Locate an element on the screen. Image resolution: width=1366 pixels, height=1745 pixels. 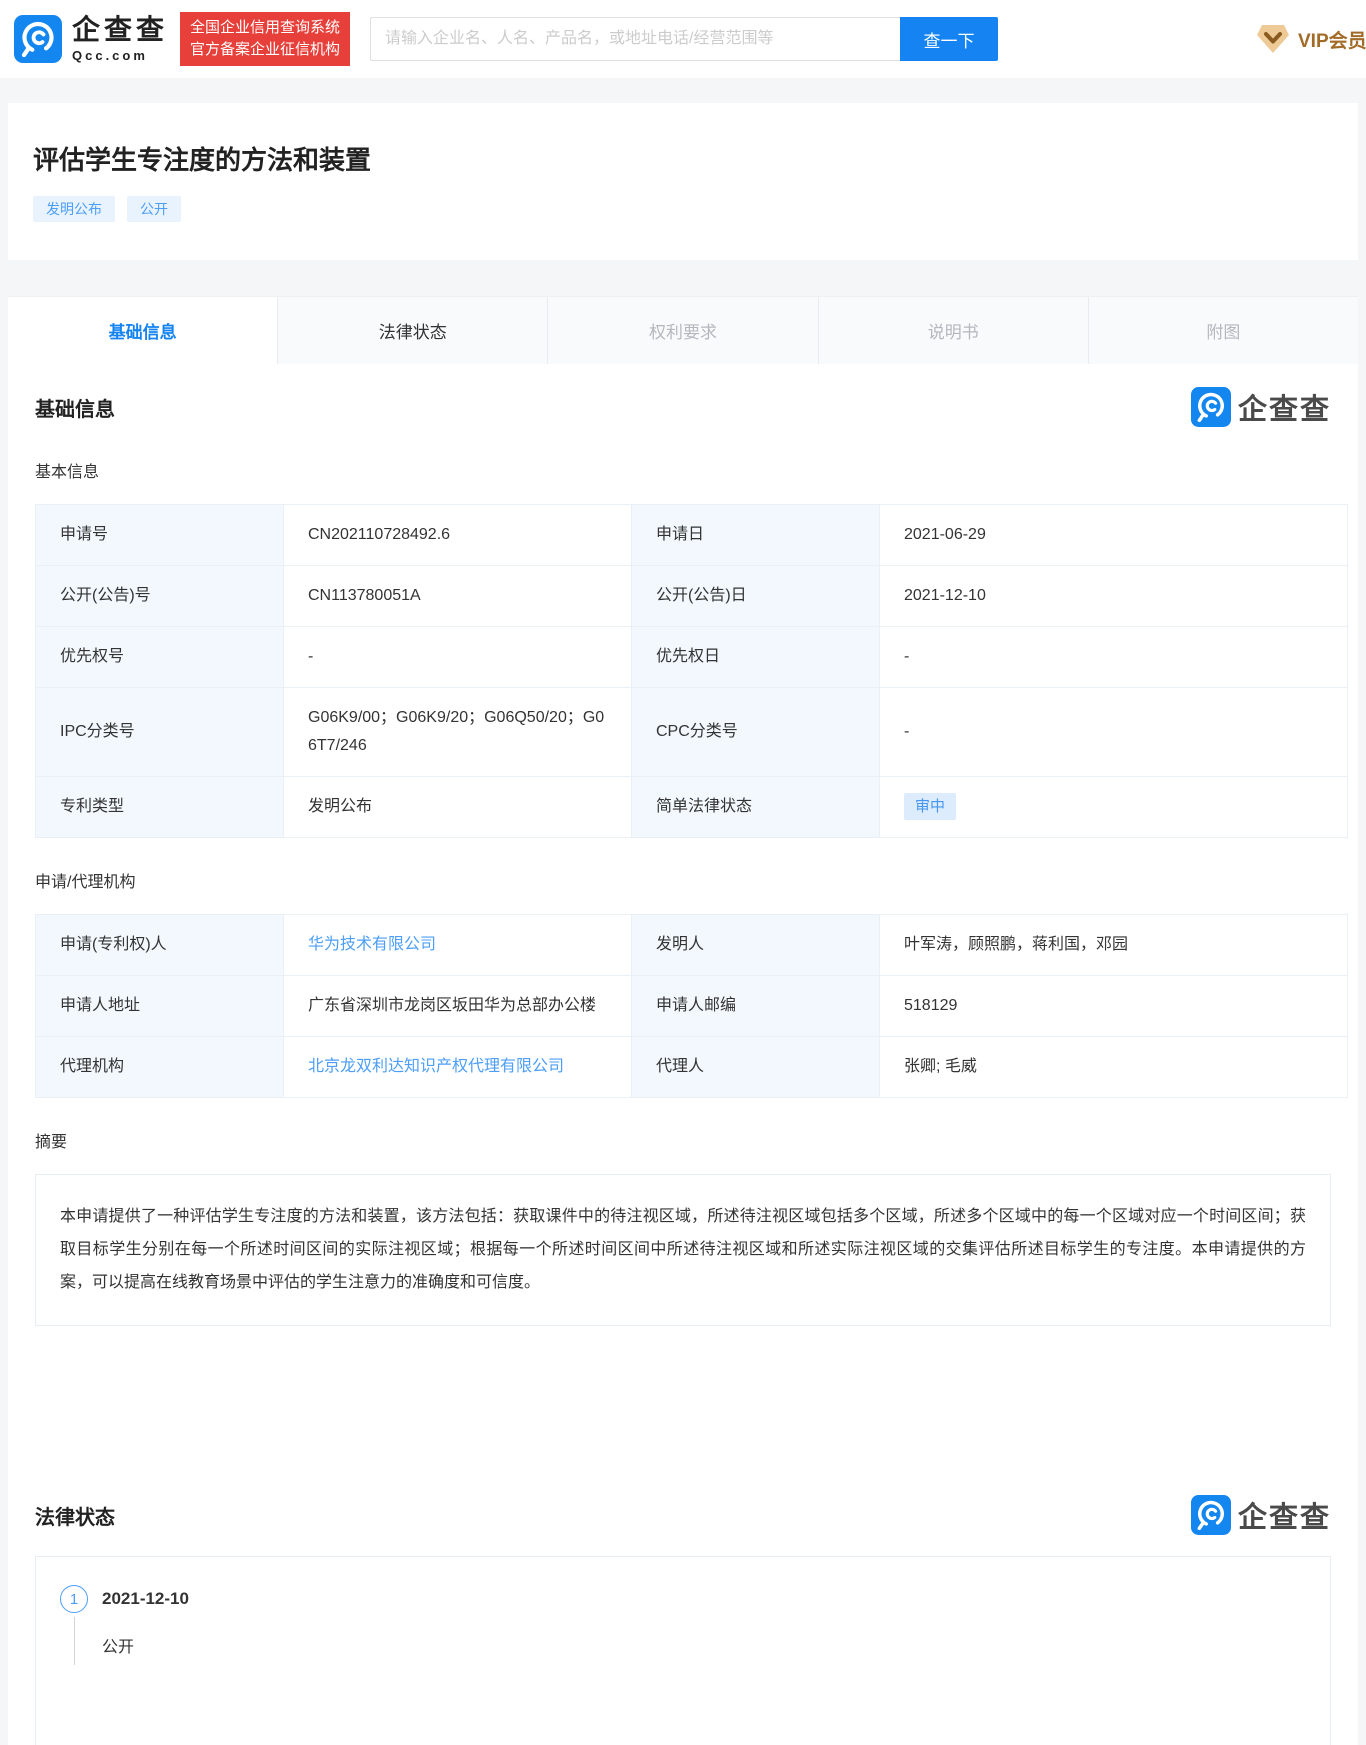
field-value-postcode: 518129 is located at coordinates (1113, 1006).